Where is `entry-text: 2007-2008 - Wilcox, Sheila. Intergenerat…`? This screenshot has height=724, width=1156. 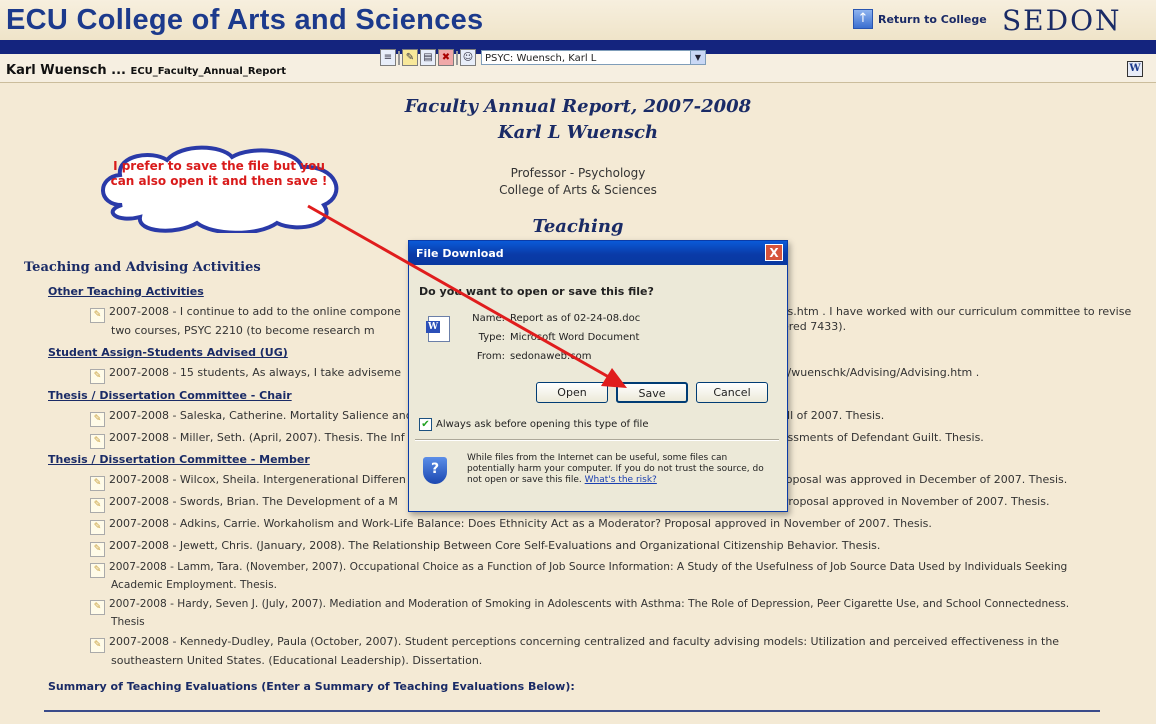 entry-text: 2007-2008 - Wilcox, Sheila. Intergenerat… is located at coordinates (257, 479).